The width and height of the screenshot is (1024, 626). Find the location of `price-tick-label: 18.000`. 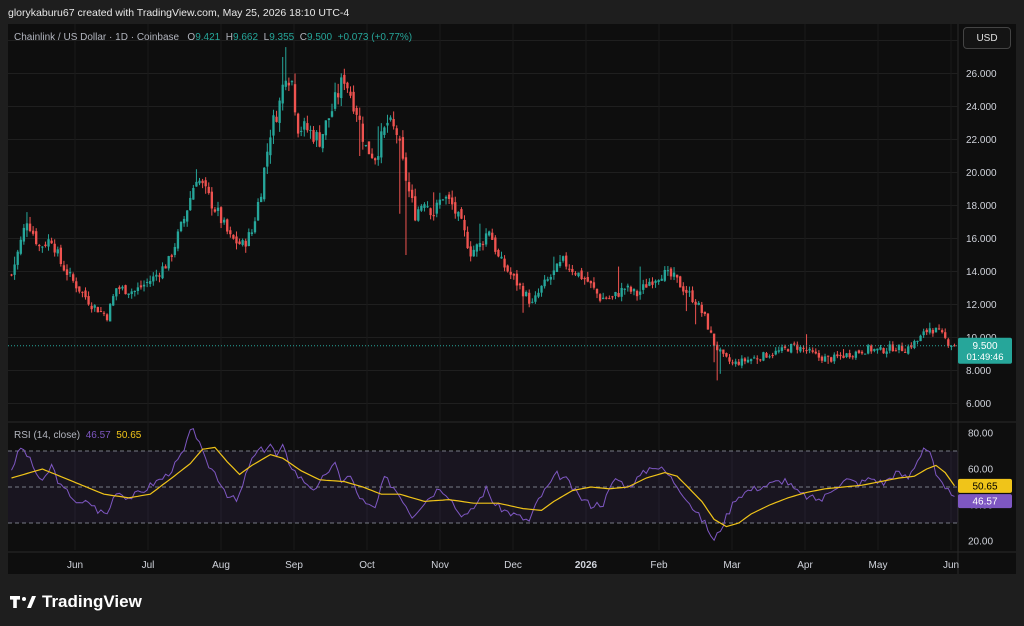

price-tick-label: 18.000 is located at coordinates (981, 206).